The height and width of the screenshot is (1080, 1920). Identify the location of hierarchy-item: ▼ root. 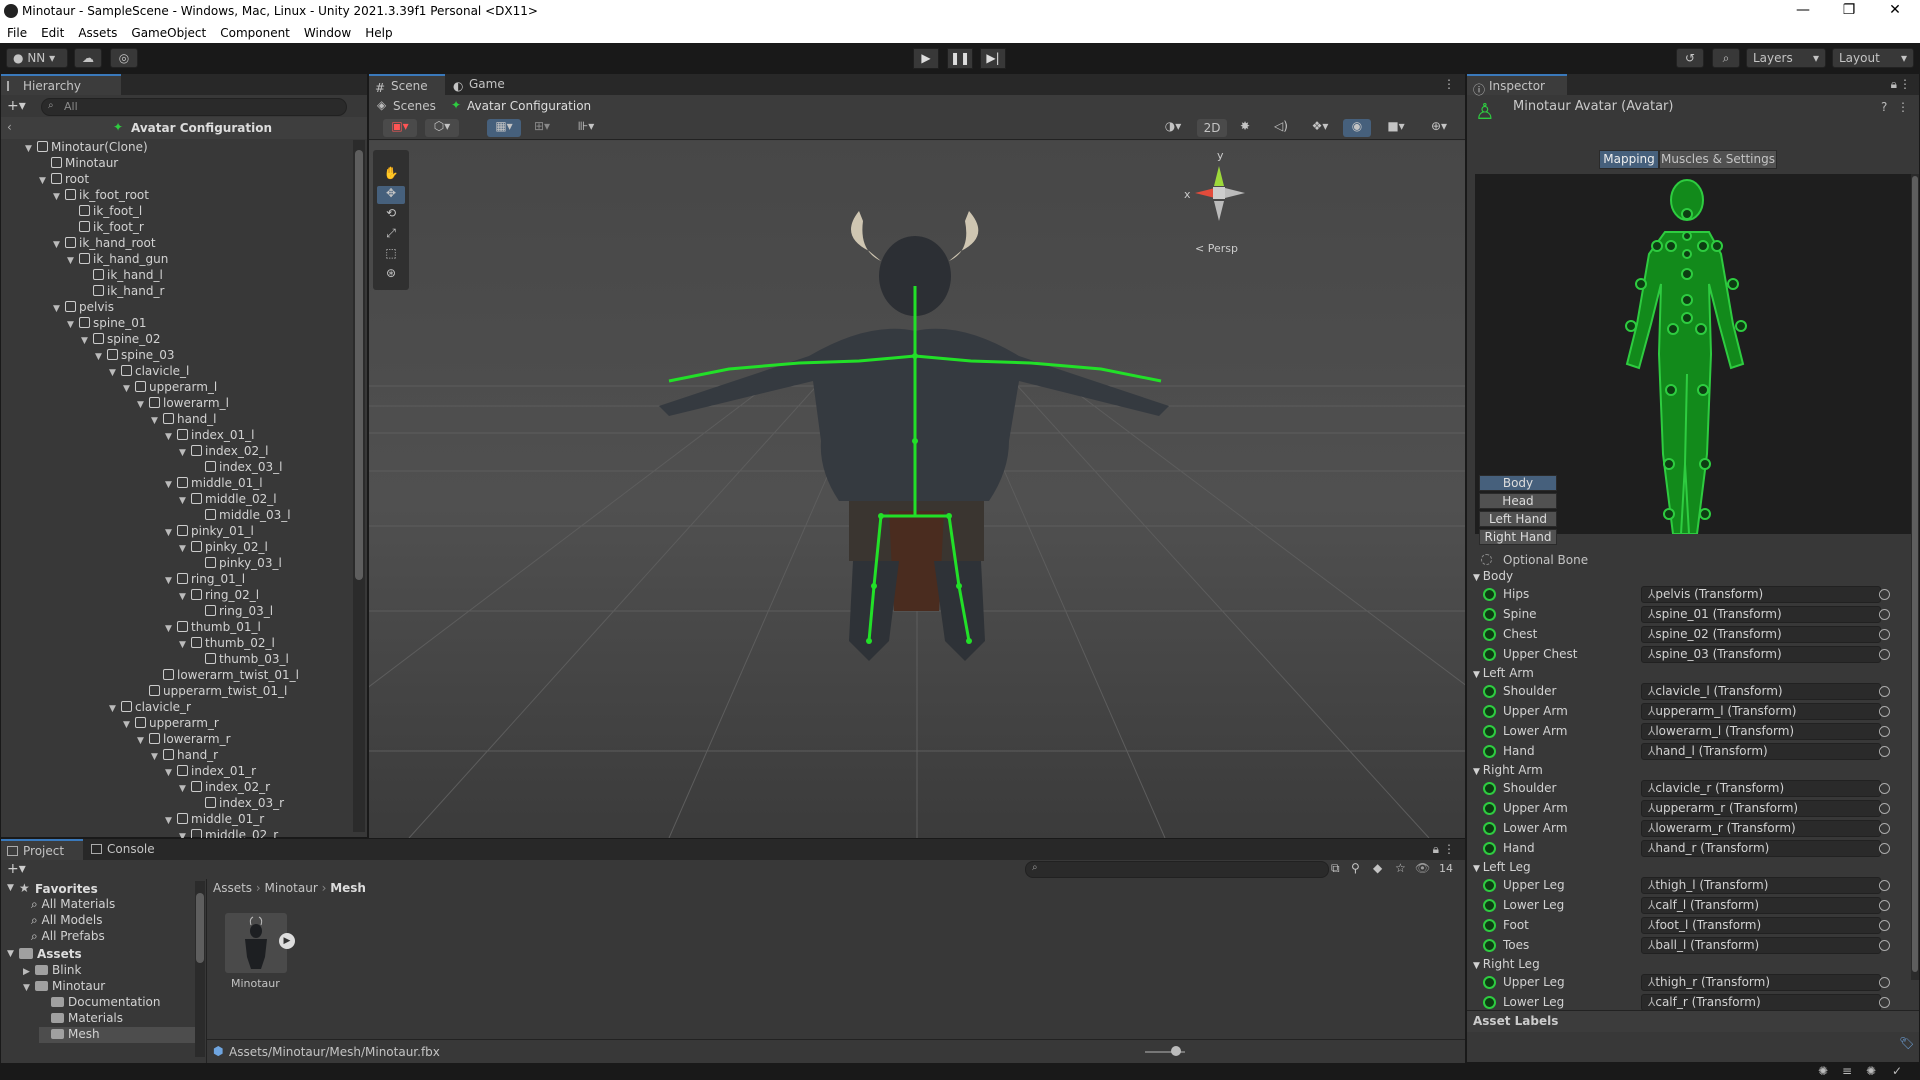
(64, 180).